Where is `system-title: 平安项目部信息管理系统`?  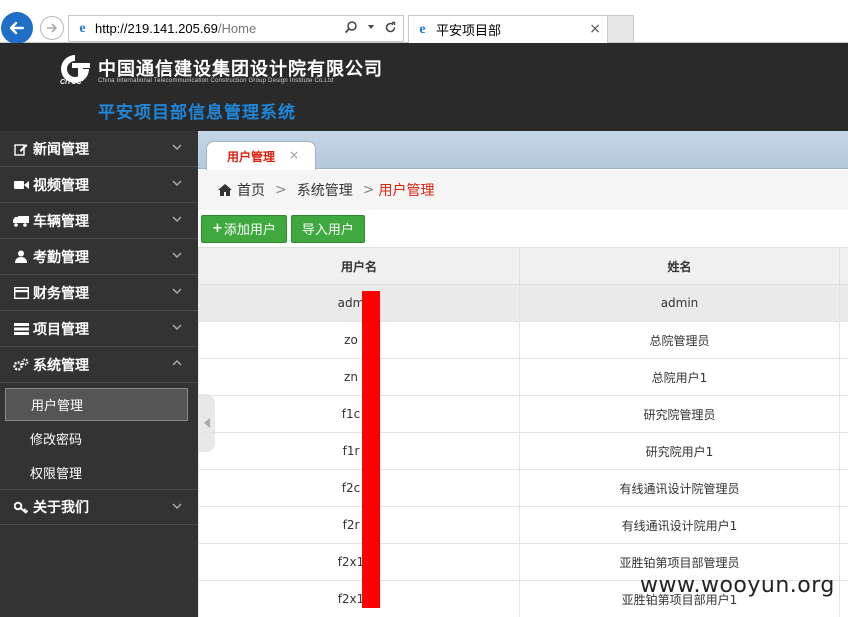
system-title: 平安项目部信息管理系统 is located at coordinates (197, 113).